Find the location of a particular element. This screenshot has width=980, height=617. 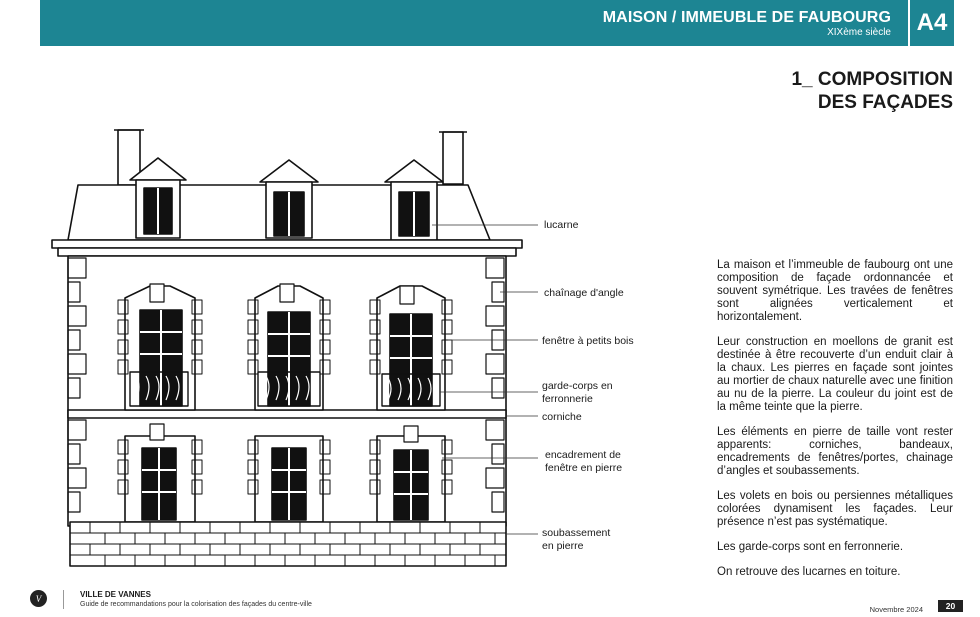

dormer-right is located at coordinates (414, 200).